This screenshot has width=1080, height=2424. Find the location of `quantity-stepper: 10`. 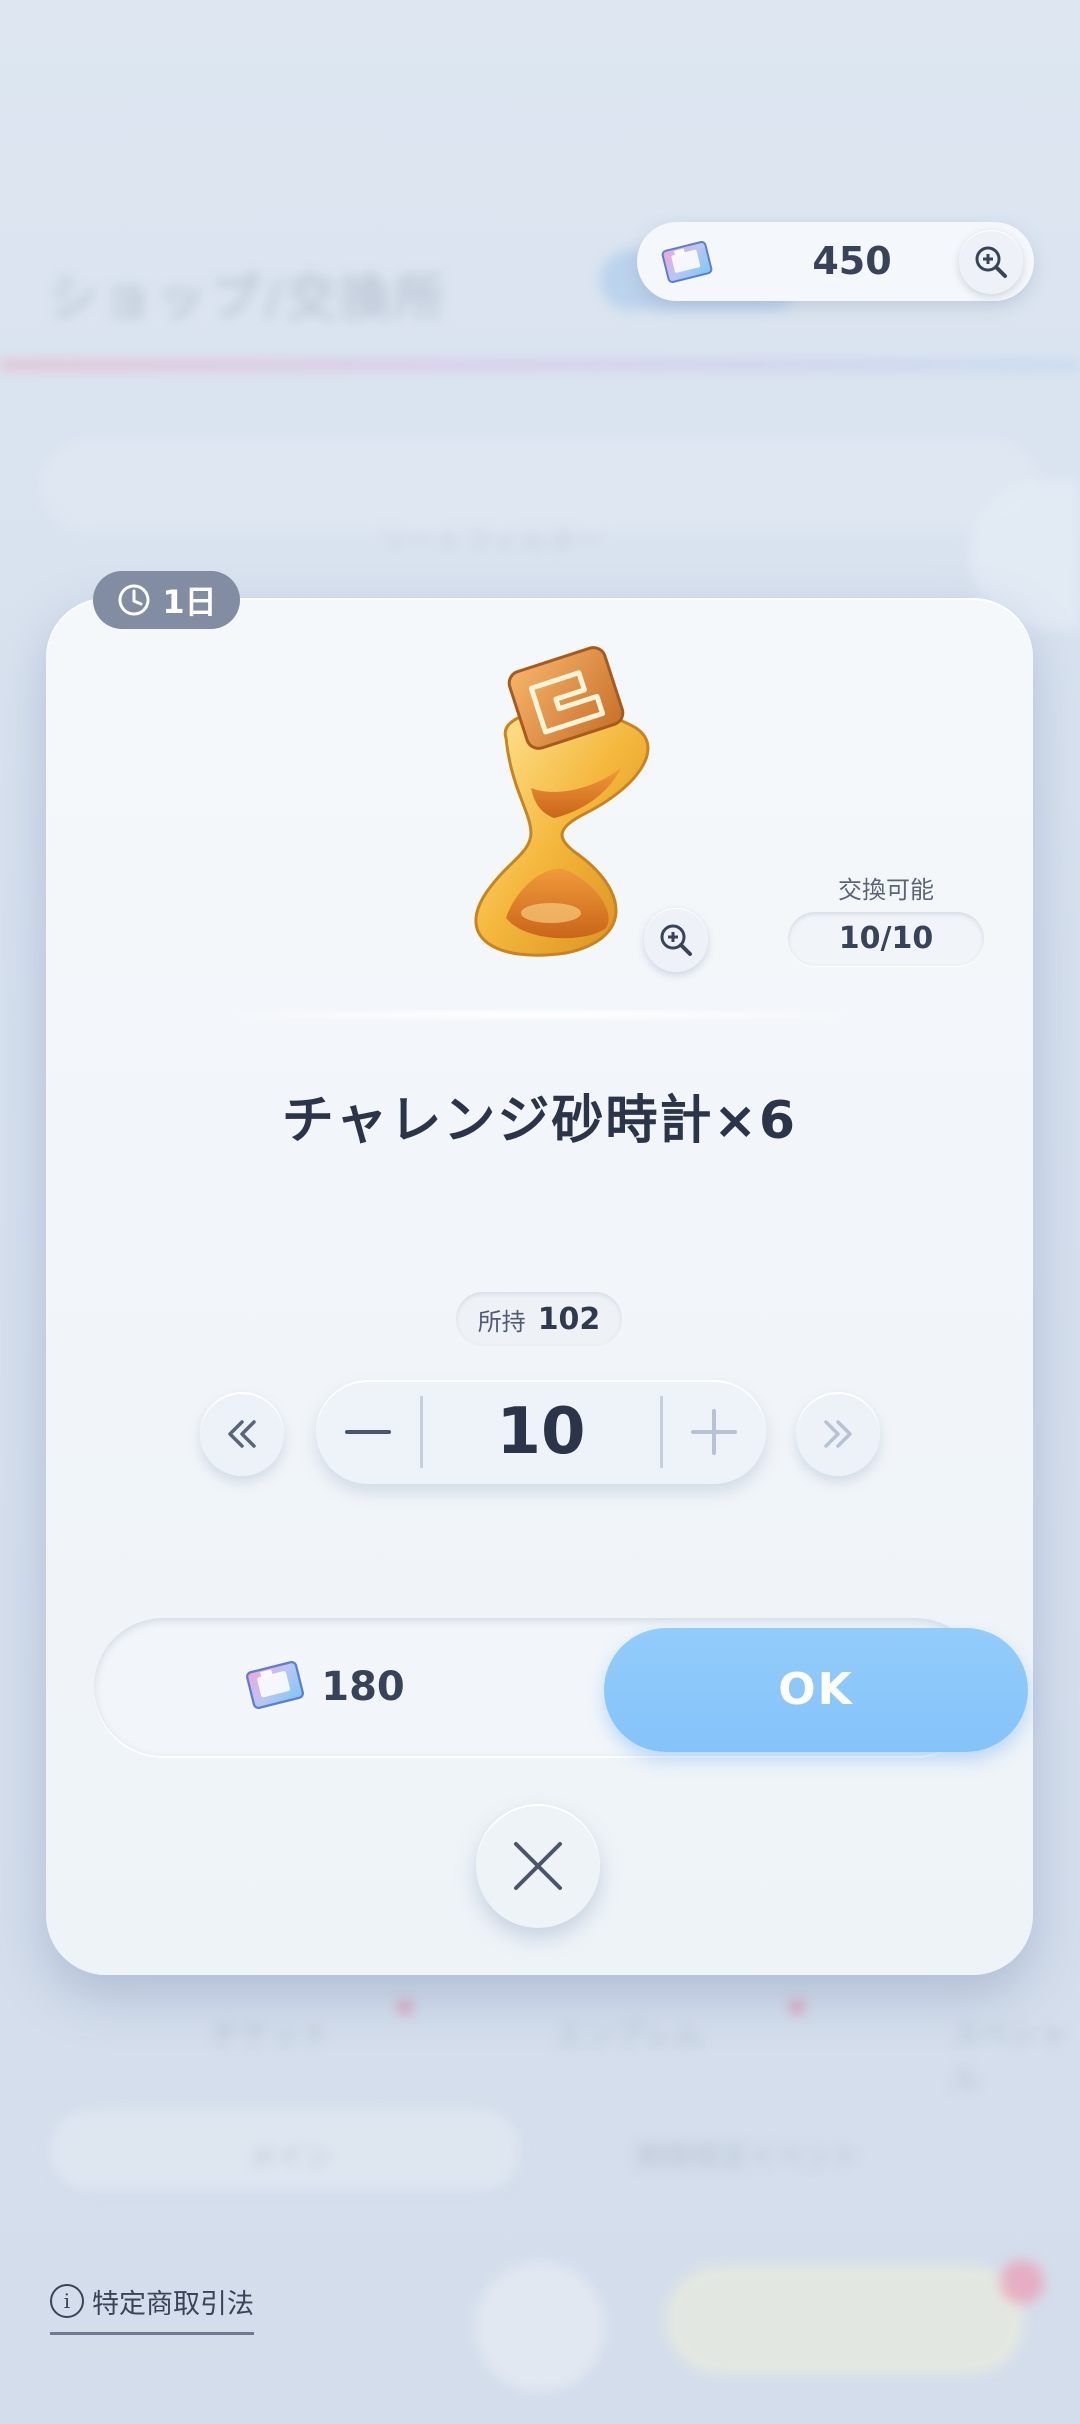

quantity-stepper: 10 is located at coordinates (541, 1432).